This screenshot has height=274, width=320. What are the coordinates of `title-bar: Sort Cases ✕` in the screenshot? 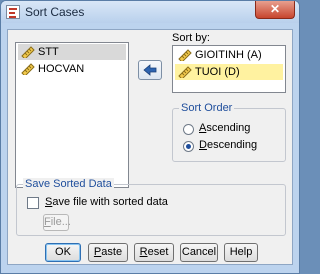 It's located at (150, 12).